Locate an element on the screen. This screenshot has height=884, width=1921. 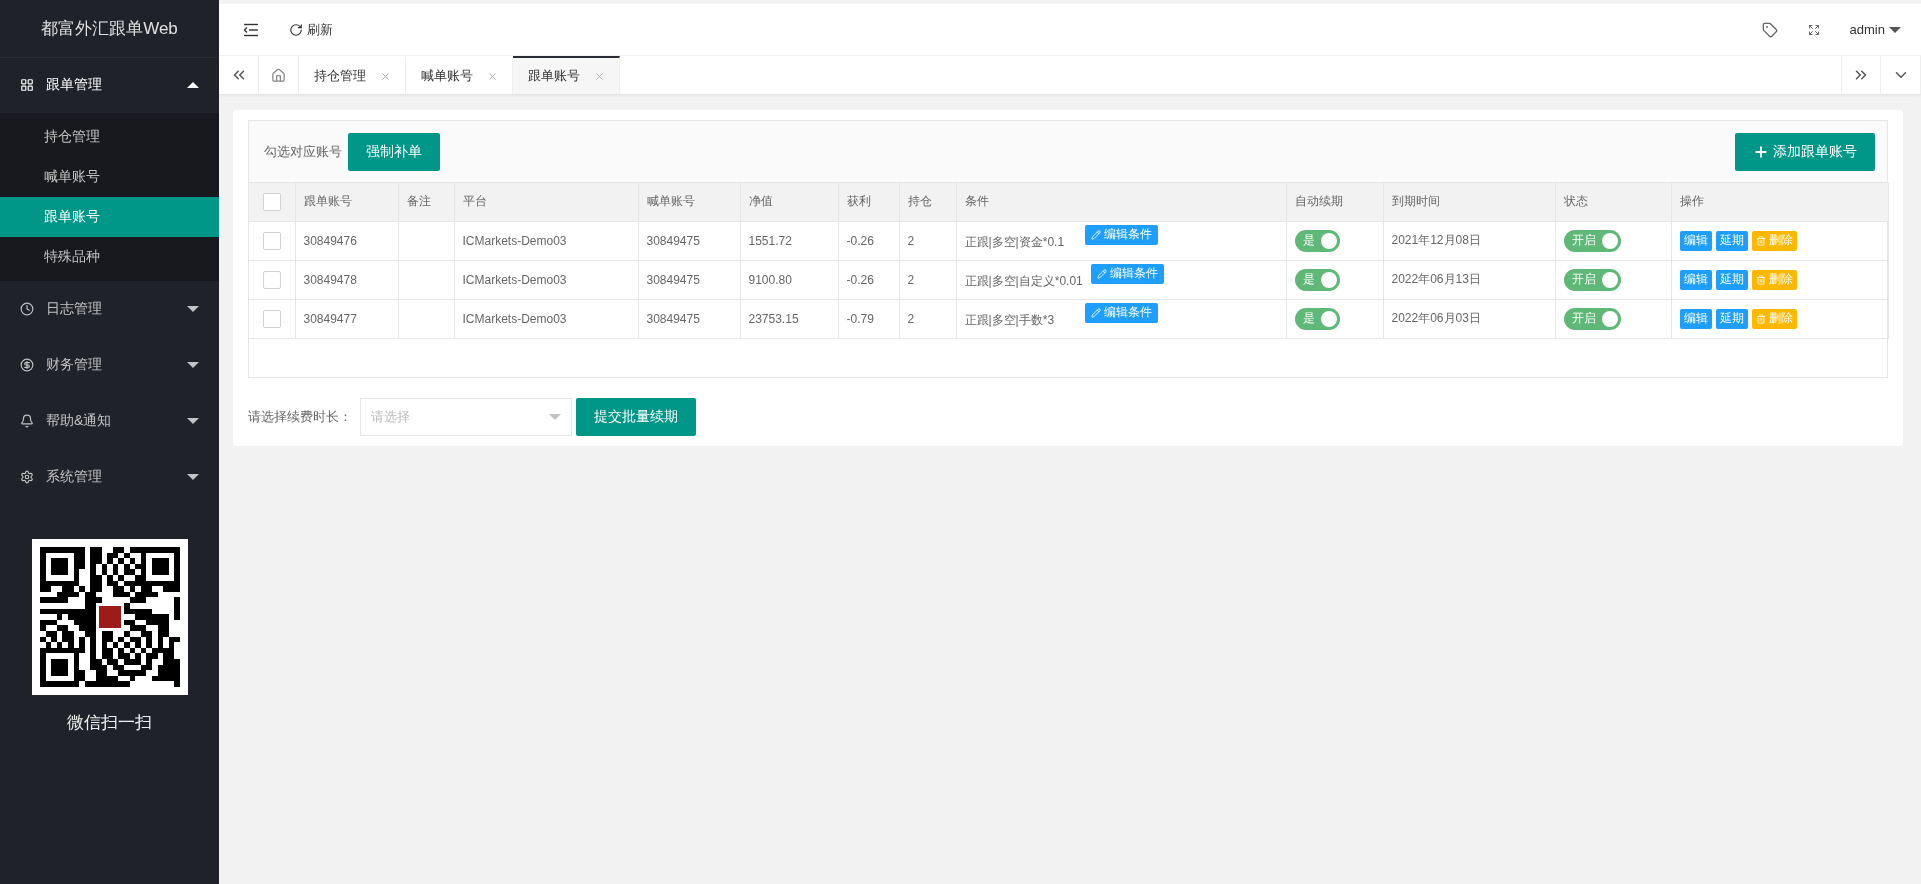
column-header: 自动续期 is located at coordinates (1334, 202).